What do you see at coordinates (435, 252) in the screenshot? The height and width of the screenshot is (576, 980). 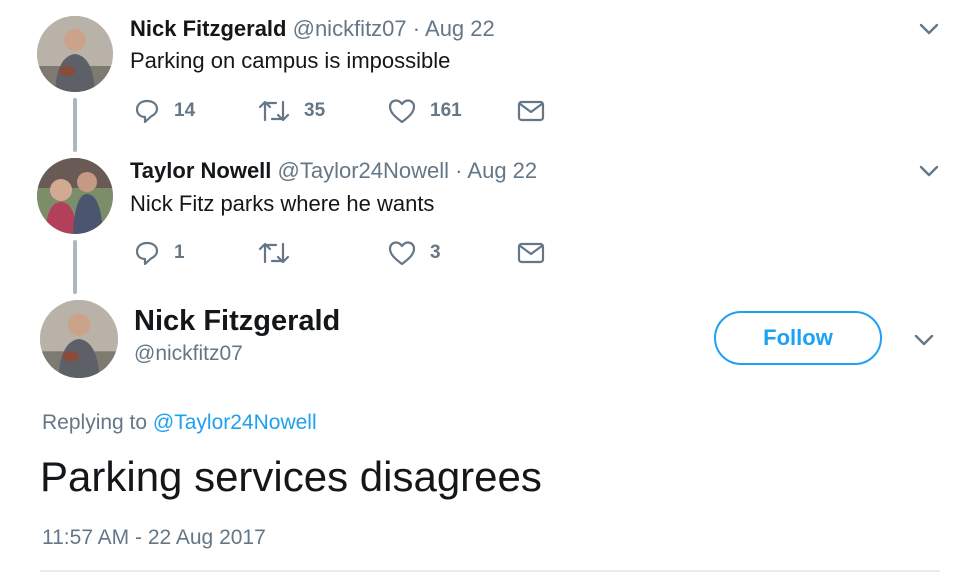 I see `like-count: 3` at bounding box center [435, 252].